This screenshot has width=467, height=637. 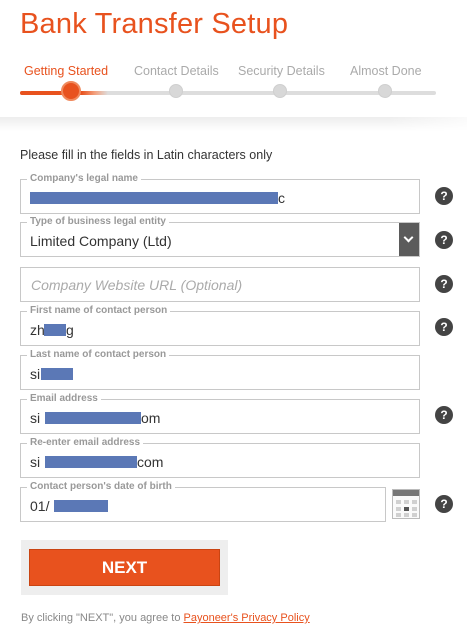 What do you see at coordinates (150, 462) in the screenshot?
I see `email-confirm-value-end: com` at bounding box center [150, 462].